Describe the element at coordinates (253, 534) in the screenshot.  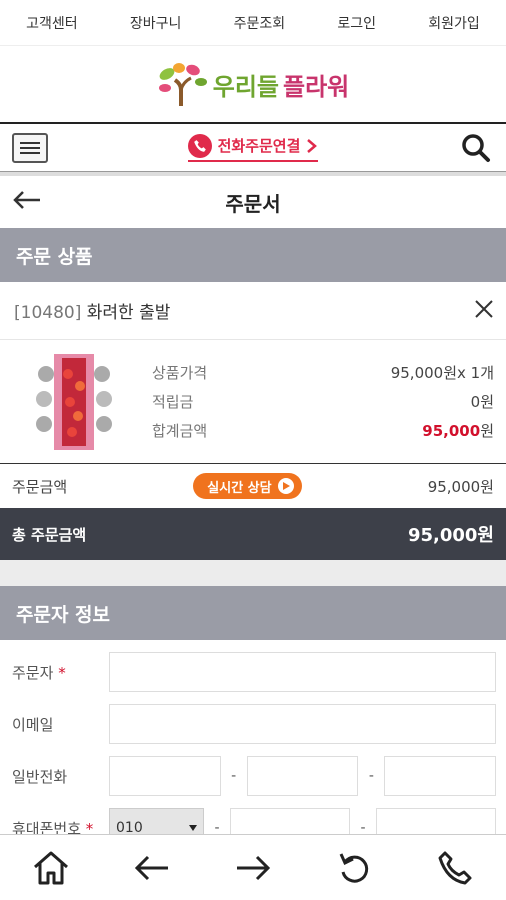
I see `total-bar: 총 주문금액 95,000원` at that location.